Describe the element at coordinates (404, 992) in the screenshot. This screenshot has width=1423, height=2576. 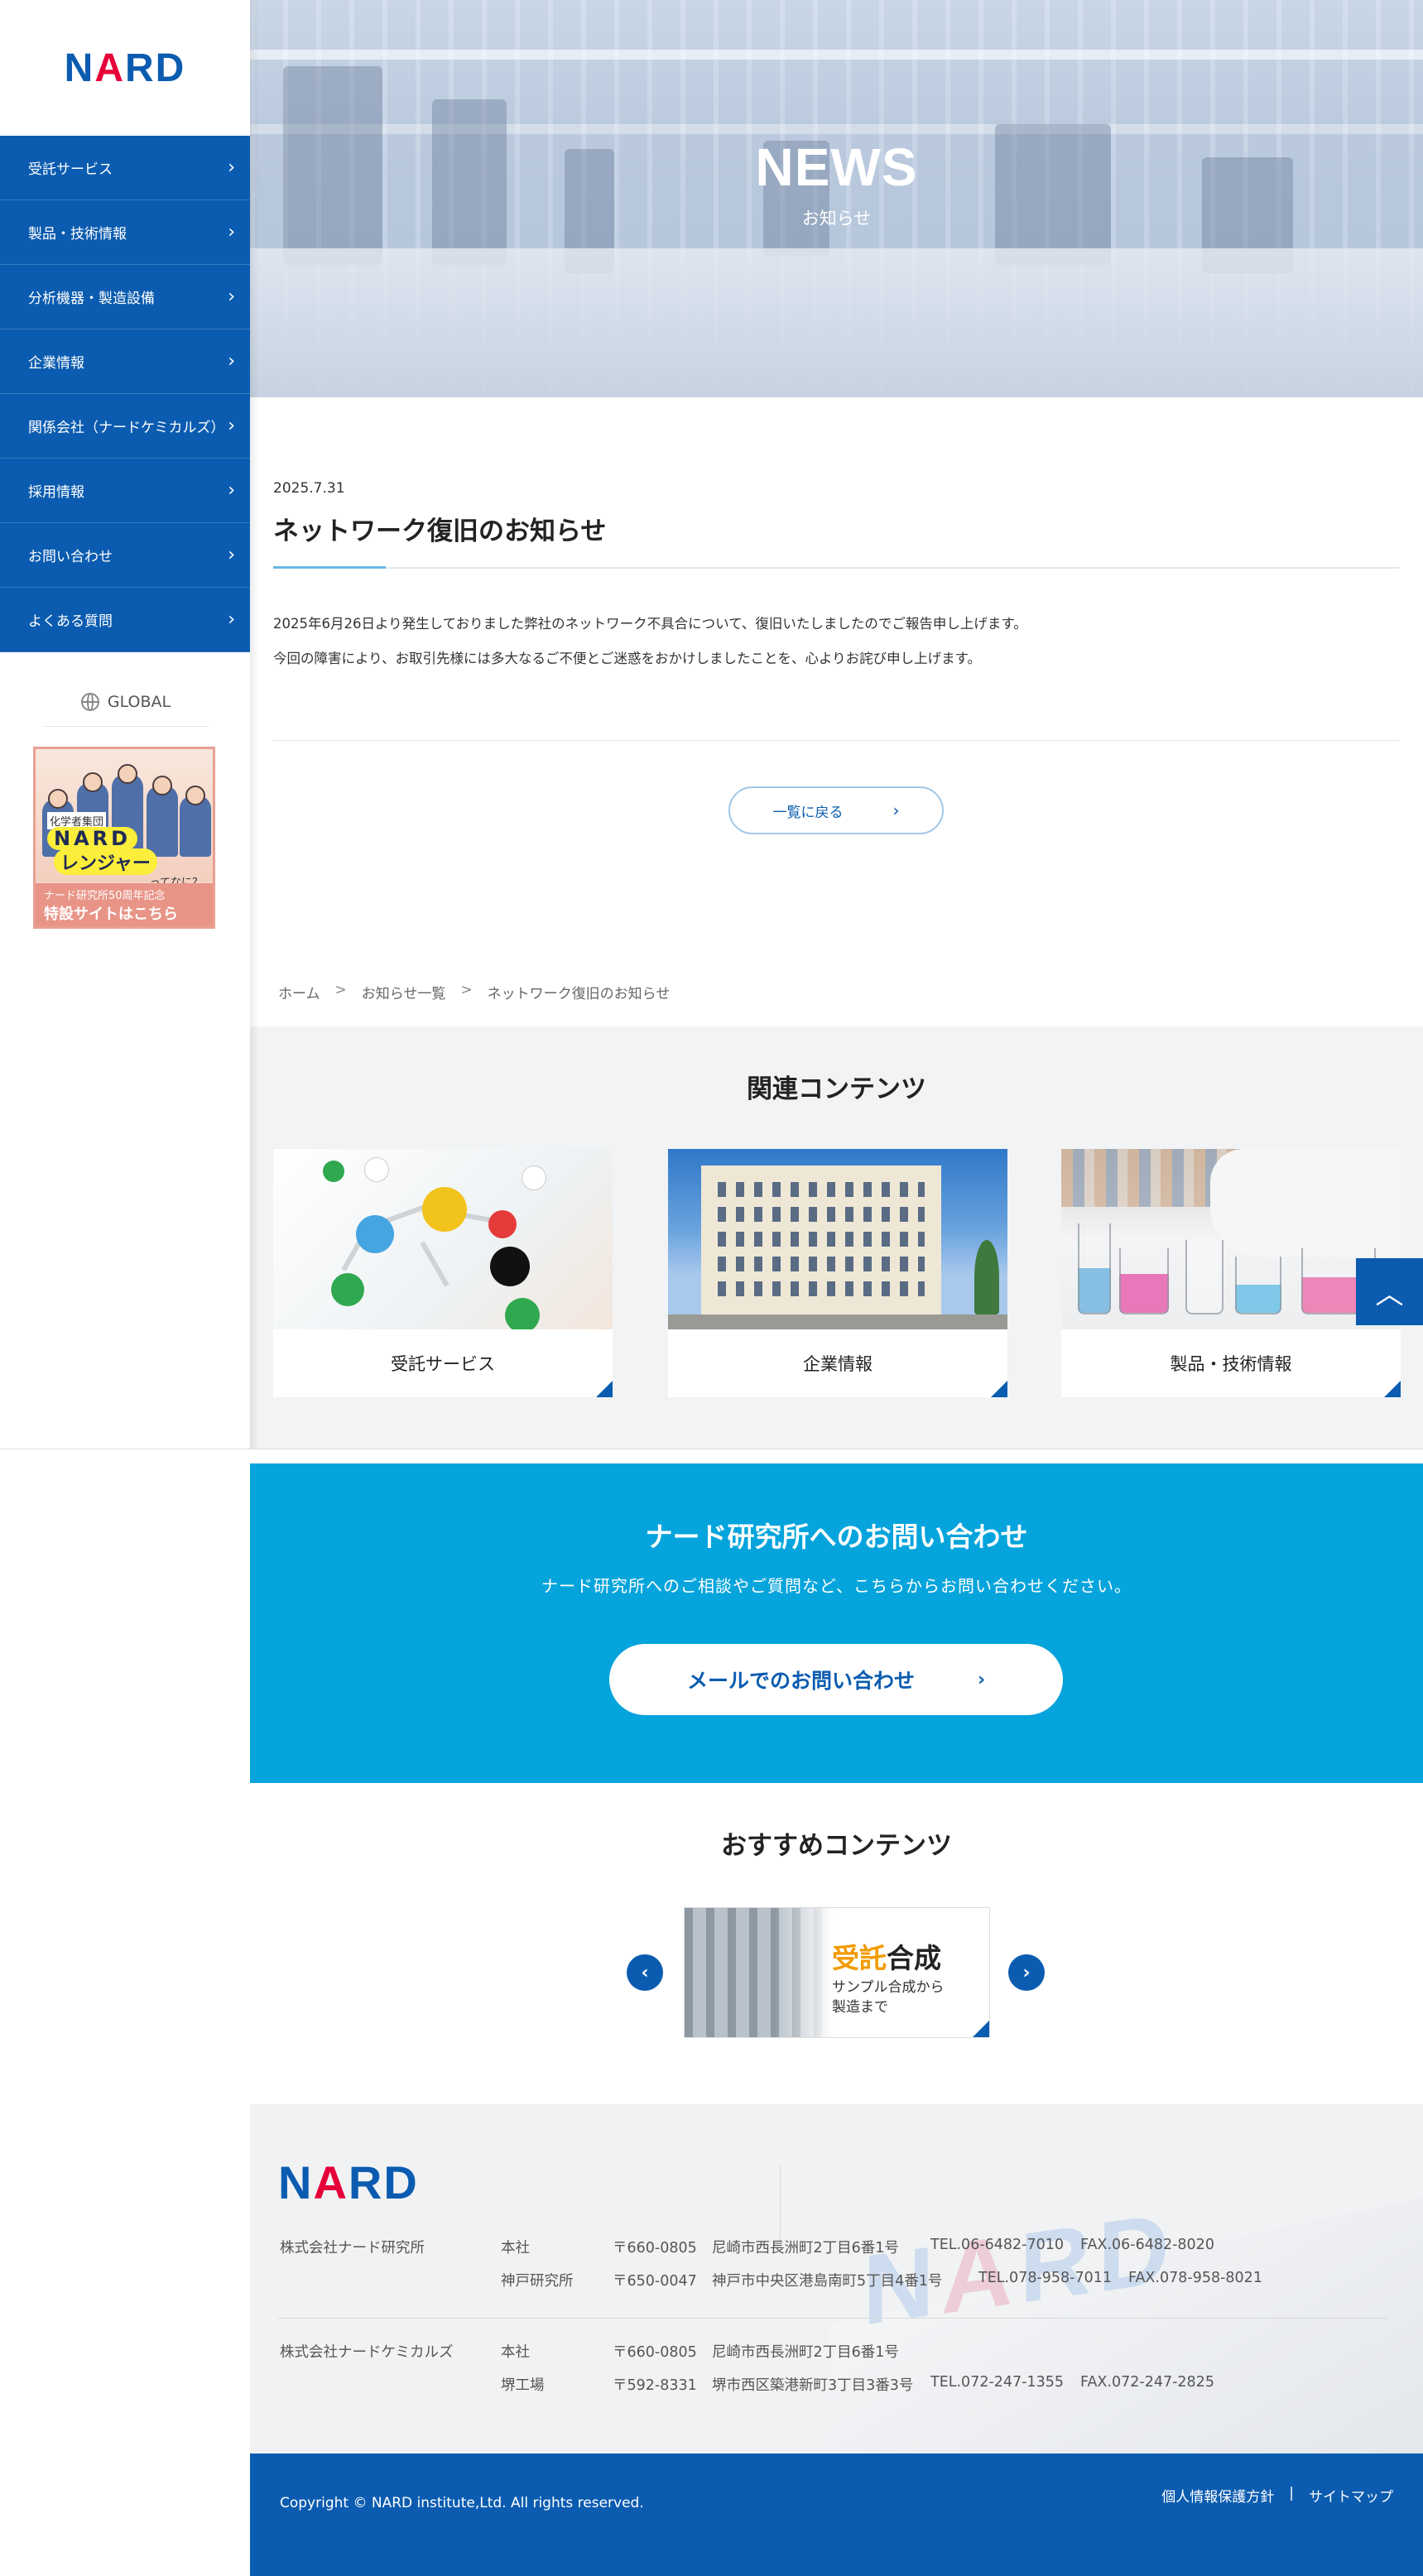
I see `breadcrumb-news-list: お知らせ一覧` at that location.